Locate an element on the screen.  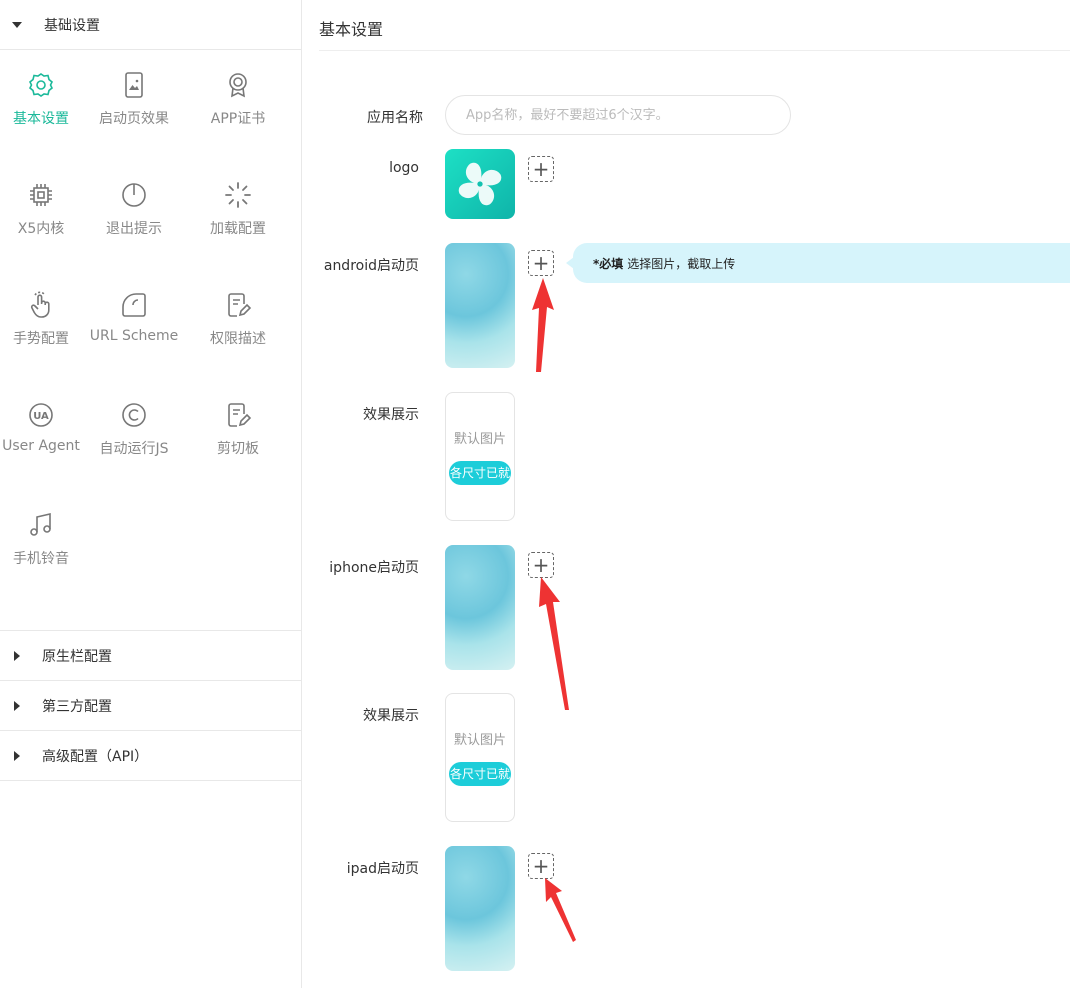
pinwheel-logo-icon is located at coordinates (480, 184).